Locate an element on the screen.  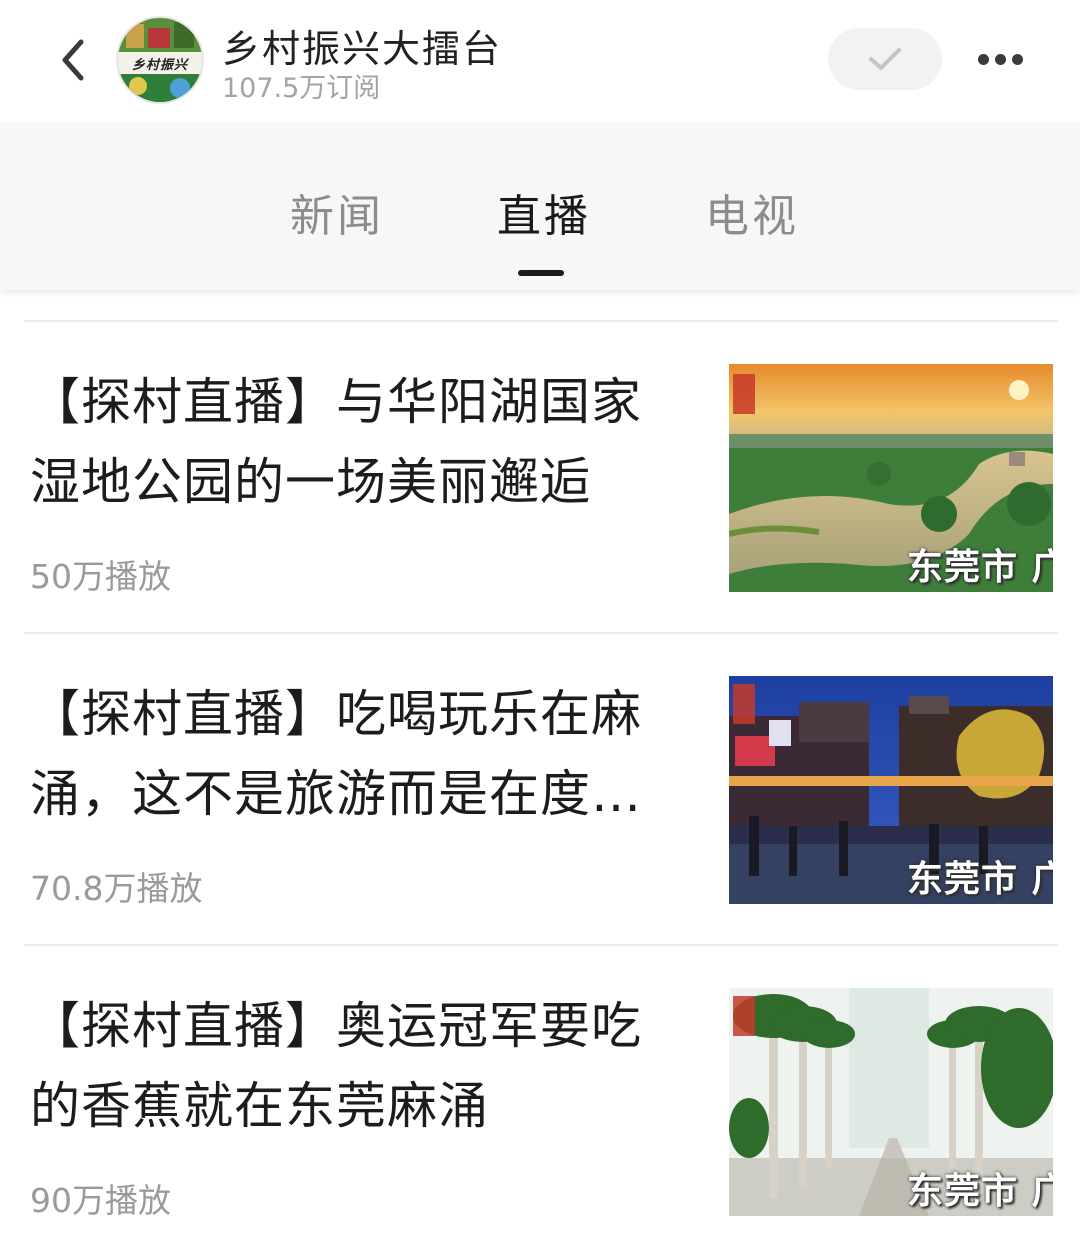
item-title: 【探村直播】奥运冠军要吃的香蕉就在东莞麻涌 is located at coordinates (336, 1066).